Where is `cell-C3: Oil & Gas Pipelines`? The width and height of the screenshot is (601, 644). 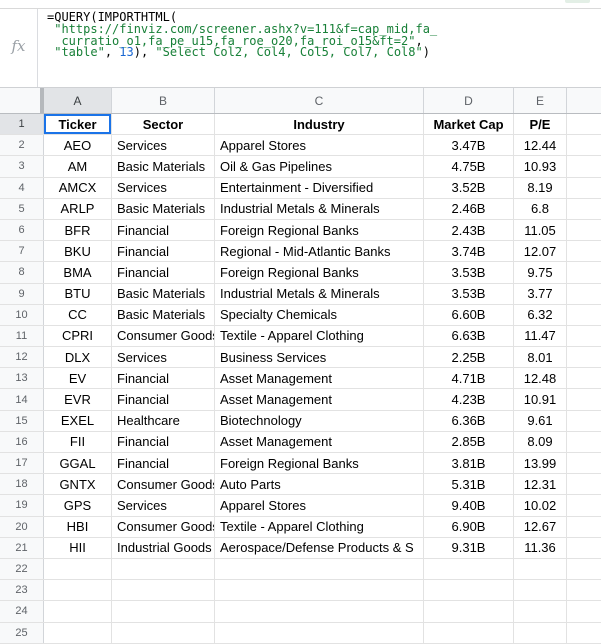
cell-C3: Oil & Gas Pipelines is located at coordinates (319, 166).